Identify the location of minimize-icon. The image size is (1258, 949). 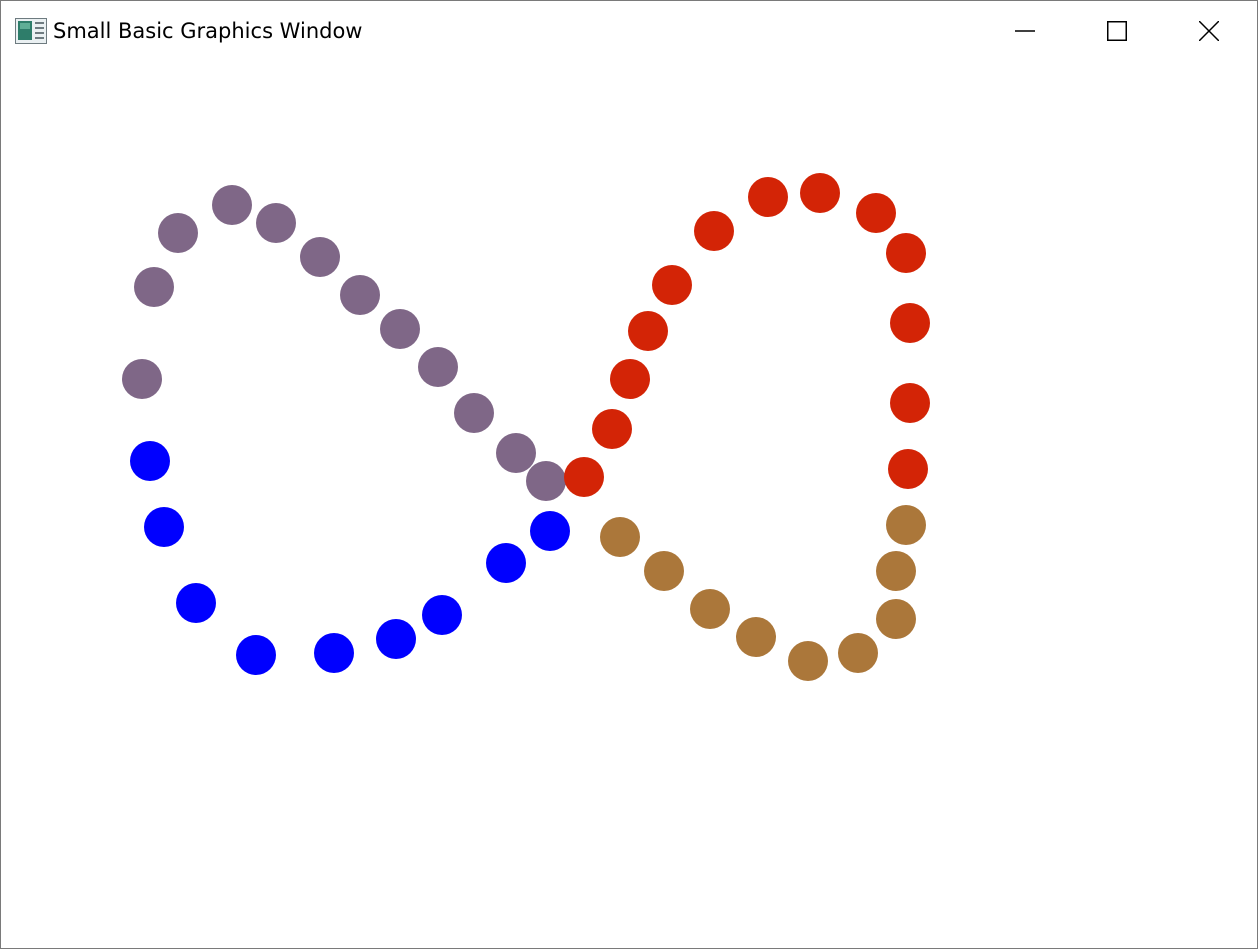
(1025, 31).